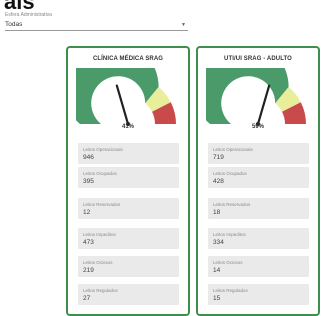 This screenshot has width=321, height=316. Describe the element at coordinates (28, 15) in the screenshot. I see `filter-label: Esfera Administrativa` at that location.